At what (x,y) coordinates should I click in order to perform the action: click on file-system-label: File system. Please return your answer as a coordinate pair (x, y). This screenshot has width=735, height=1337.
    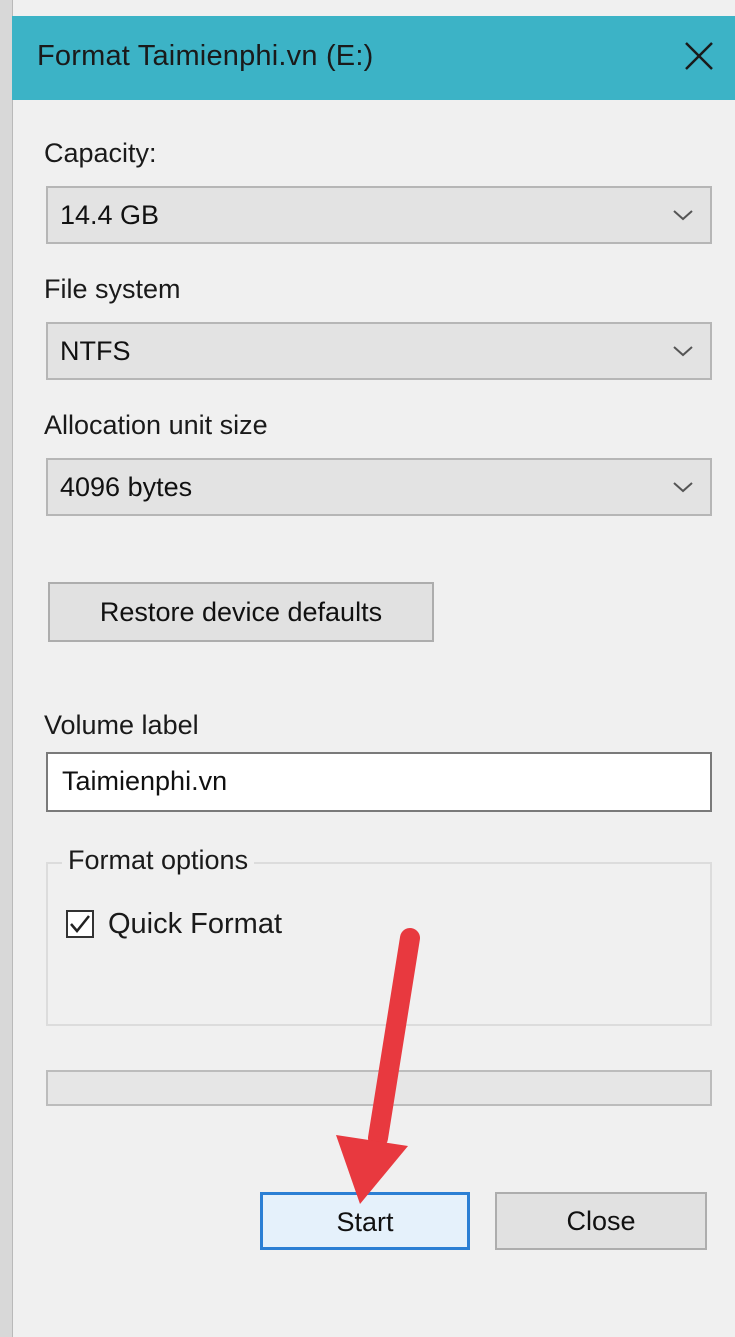
    Looking at the image, I should click on (112, 289).